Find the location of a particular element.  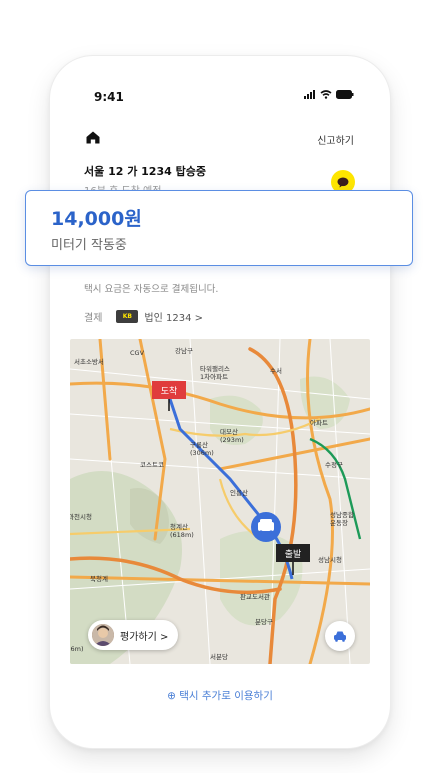

map-label-gangnam: 강남구 is located at coordinates (184, 350).